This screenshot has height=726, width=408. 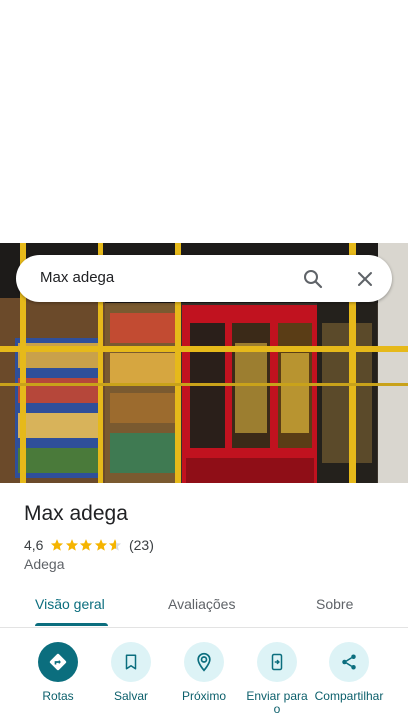 I want to click on send-to-phone-icon, so click(x=277, y=662).